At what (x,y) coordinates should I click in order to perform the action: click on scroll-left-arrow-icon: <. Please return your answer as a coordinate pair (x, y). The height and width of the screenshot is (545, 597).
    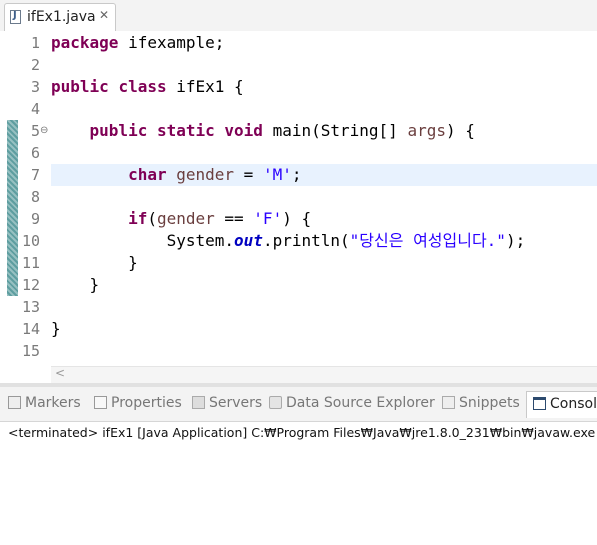
    Looking at the image, I should click on (60, 373).